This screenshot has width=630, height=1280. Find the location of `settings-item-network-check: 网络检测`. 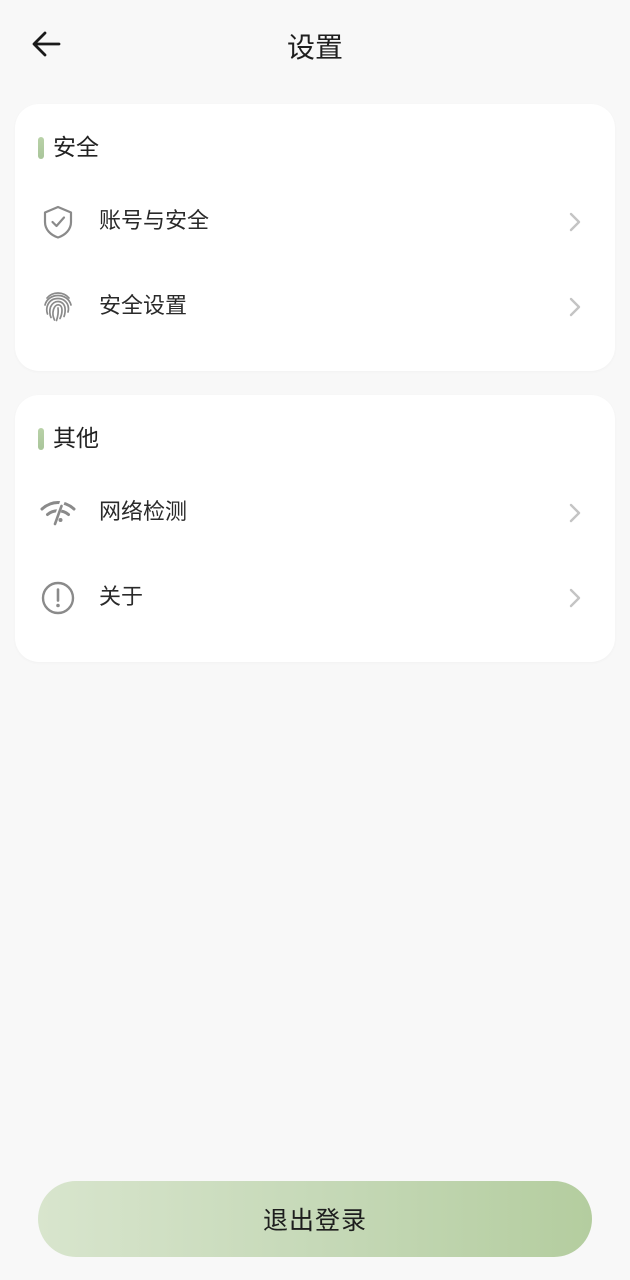

settings-item-network-check: 网络检测 is located at coordinates (315, 513).